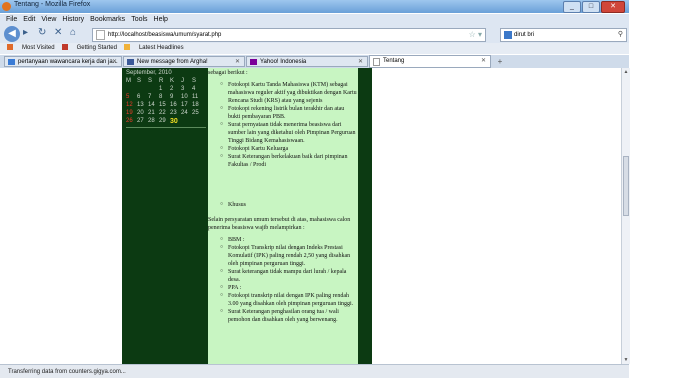 The width and height of the screenshot is (683, 379). Describe the element at coordinates (365, 216) in the screenshot. I see `right-border-column` at that location.